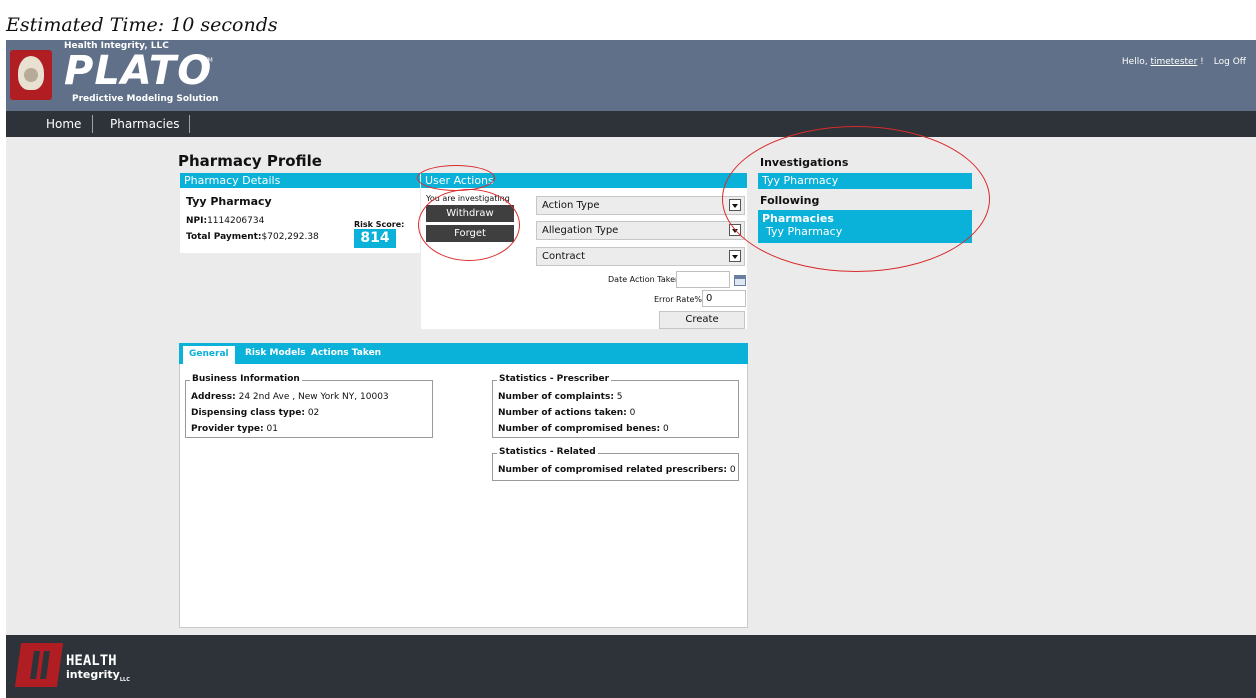 Image resolution: width=1256 pixels, height=698 pixels. Describe the element at coordinates (98, 676) in the screenshot. I see `footer-brand-line2: integrityLLC` at that location.